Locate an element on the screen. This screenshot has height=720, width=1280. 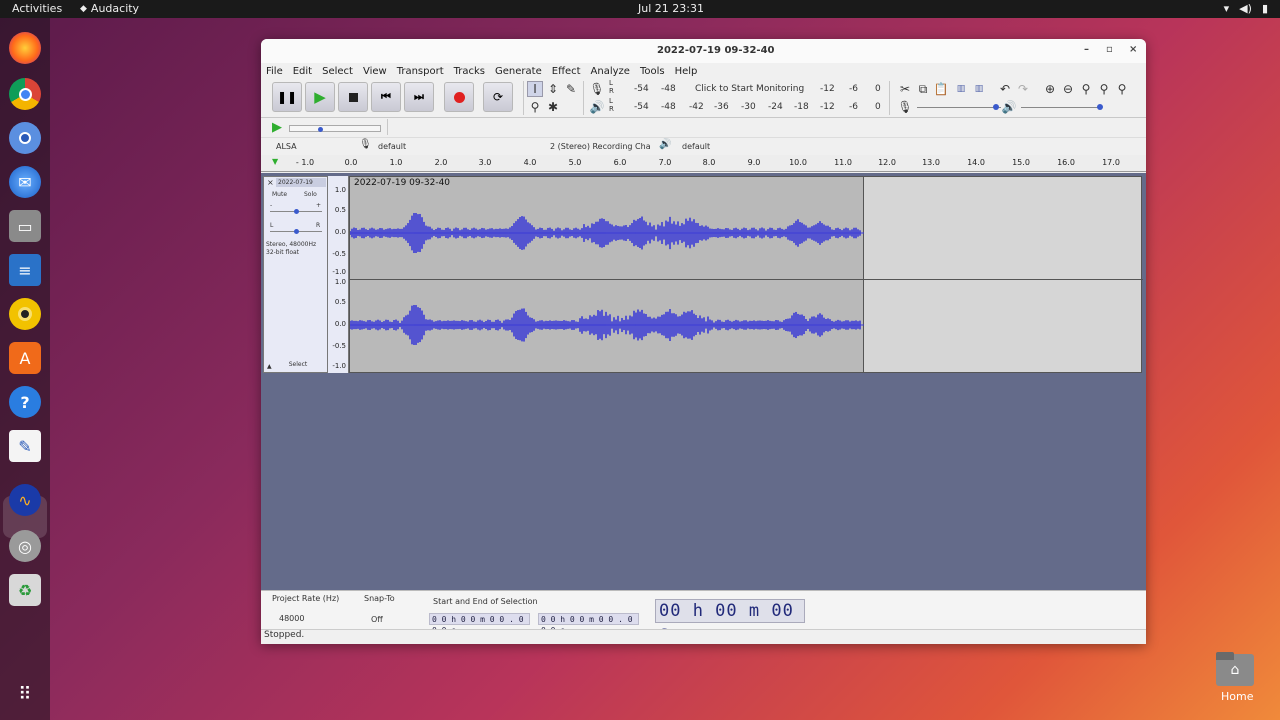
menu-file: File is located at coordinates (274, 71).